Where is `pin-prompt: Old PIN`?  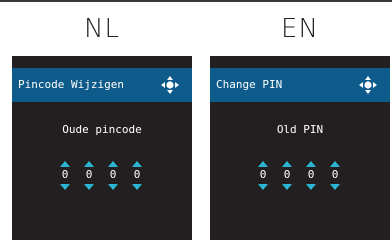
pin-prompt: Old PIN is located at coordinates (300, 129).